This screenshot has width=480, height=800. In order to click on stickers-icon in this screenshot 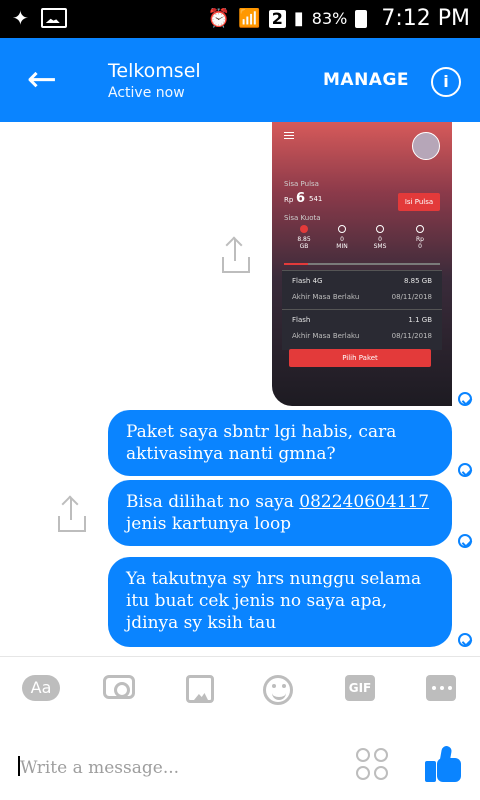, I will do `click(373, 765)`.